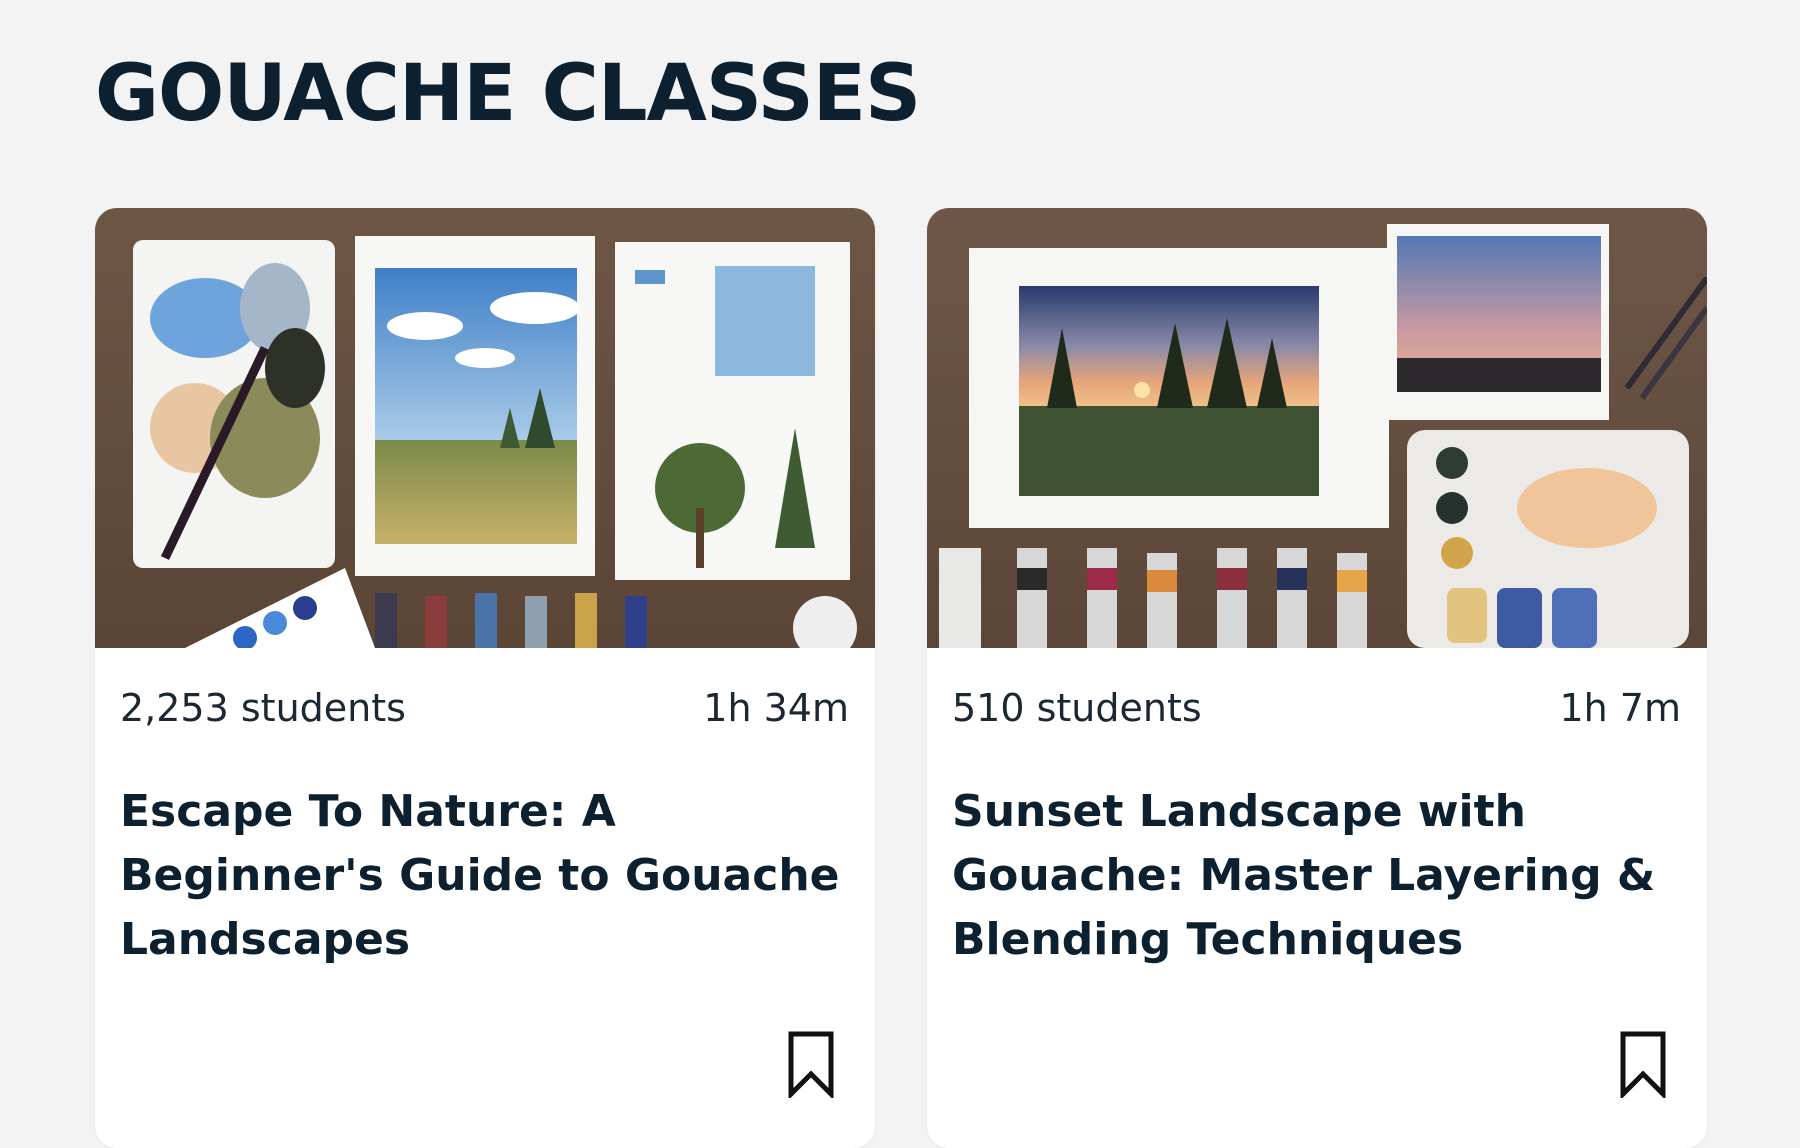  Describe the element at coordinates (508, 94) in the screenshot. I see `page-title: GOUACHE CLASSES` at that location.